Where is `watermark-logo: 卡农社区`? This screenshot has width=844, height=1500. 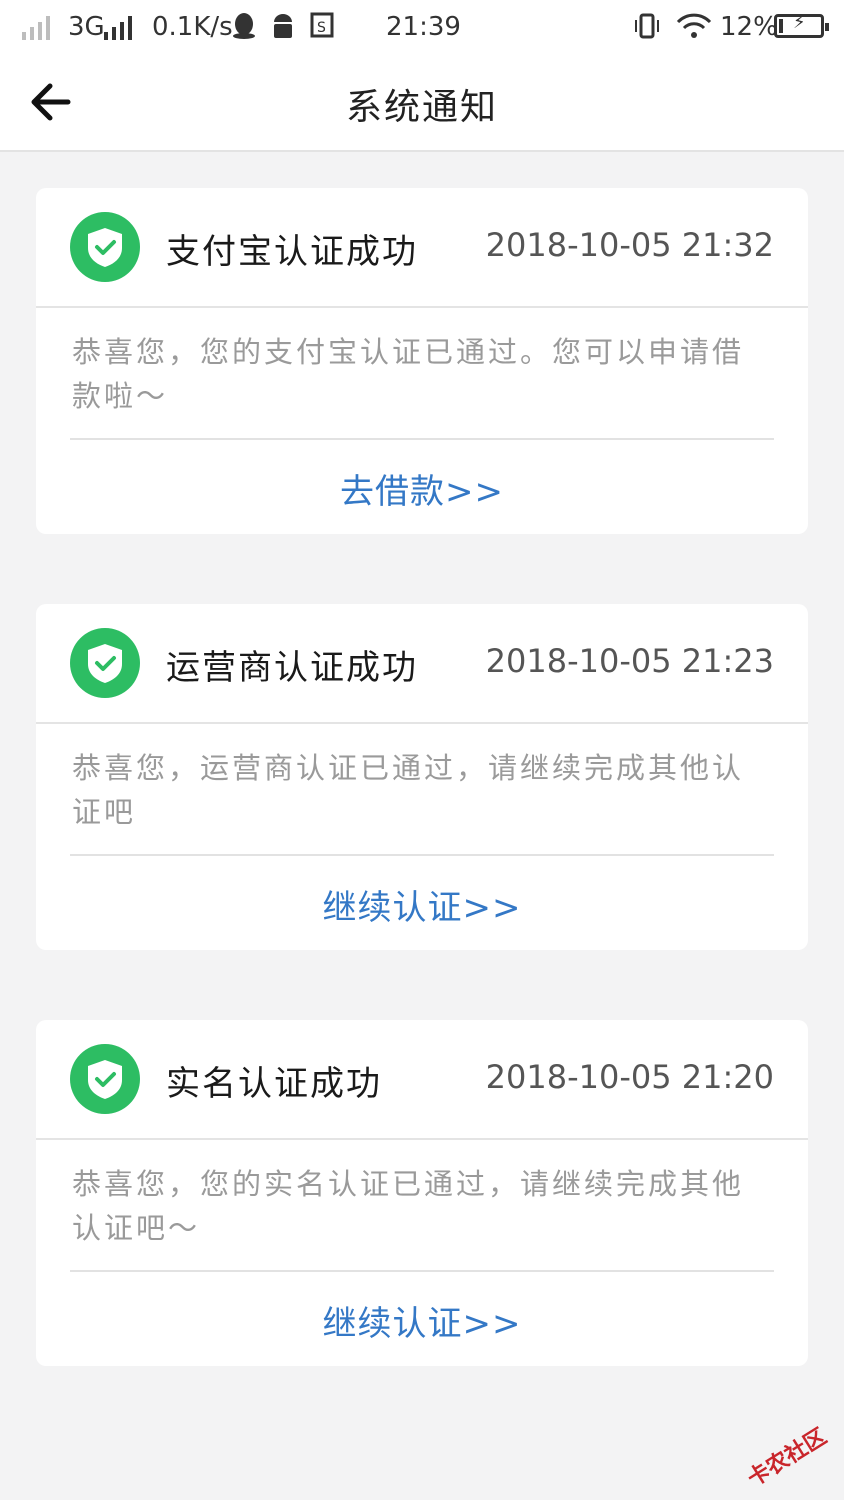
watermark-logo: 卡农社区 is located at coordinates (787, 1458).